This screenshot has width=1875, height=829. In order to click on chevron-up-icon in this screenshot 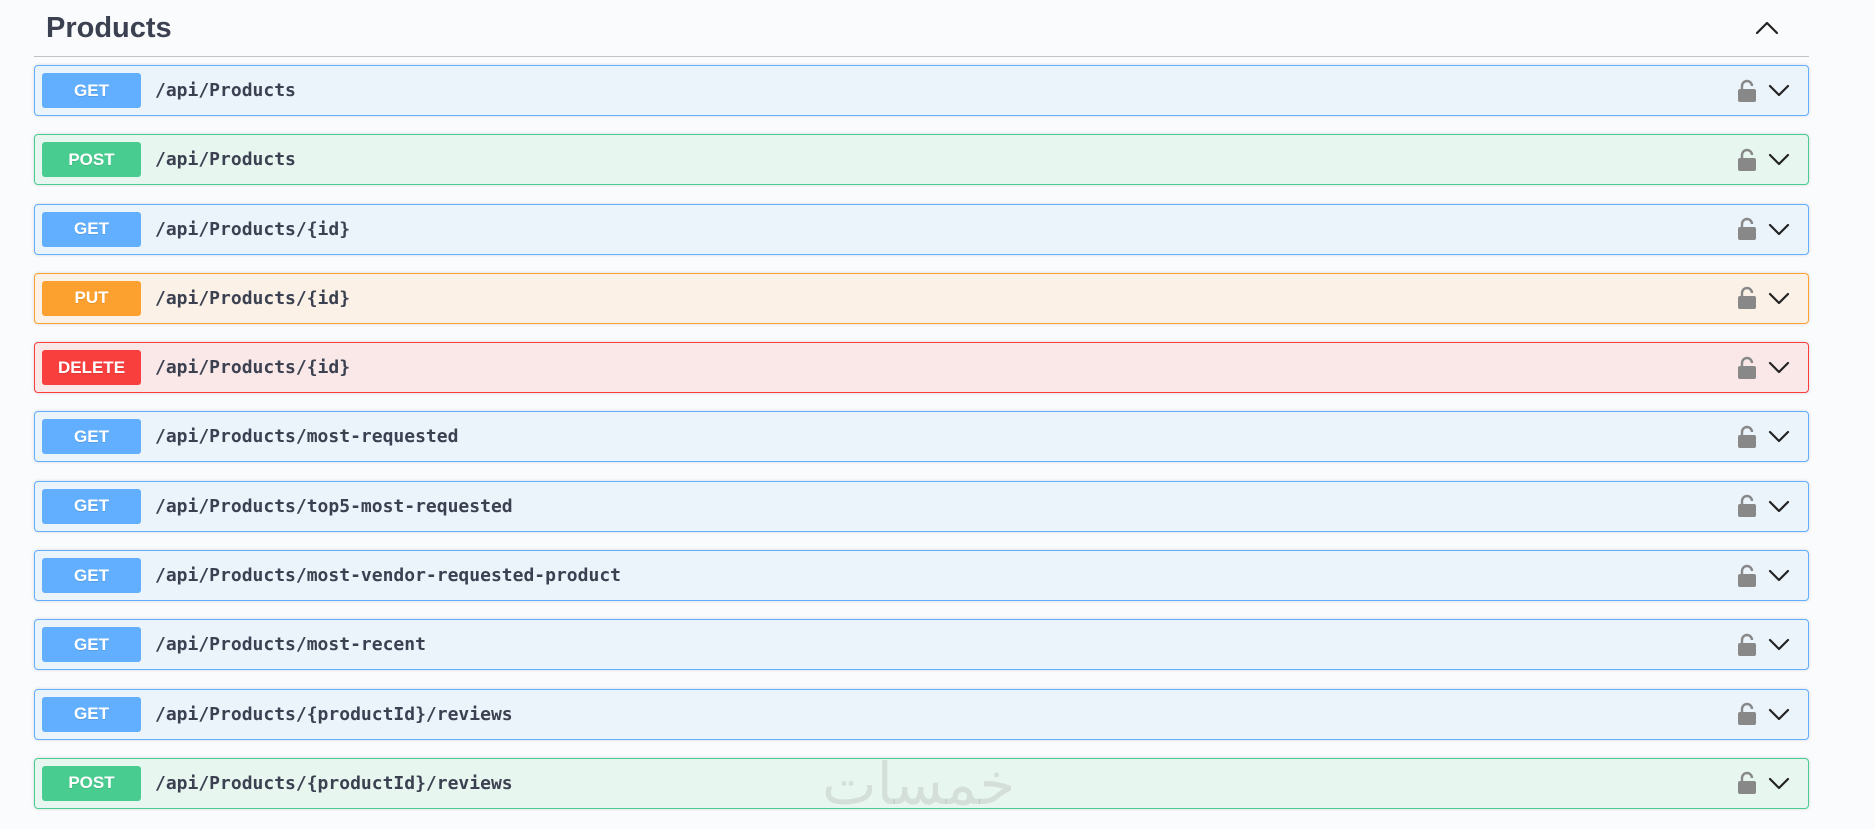, I will do `click(1767, 28)`.